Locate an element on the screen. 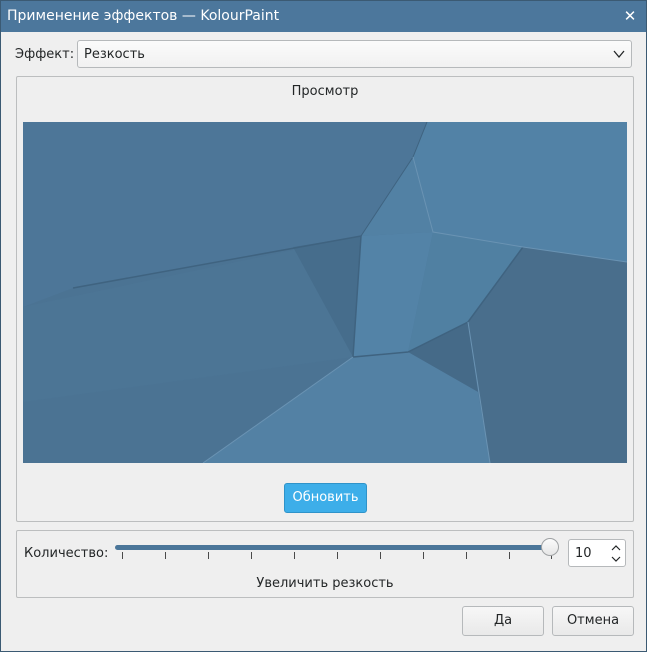 This screenshot has width=647, height=652. window-title: Применение эффектов — KolourPaint is located at coordinates (143, 16).